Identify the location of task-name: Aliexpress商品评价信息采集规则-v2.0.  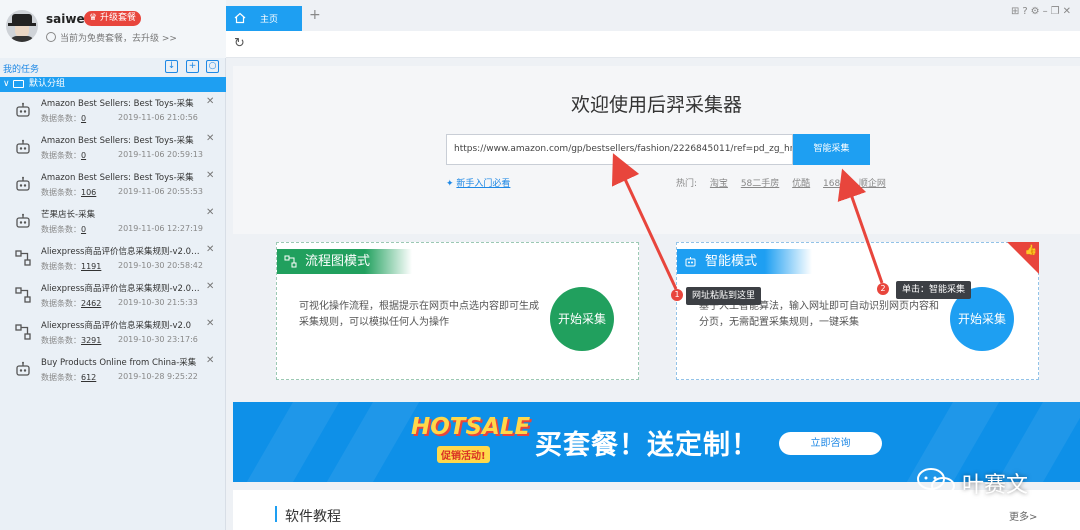
(116, 326).